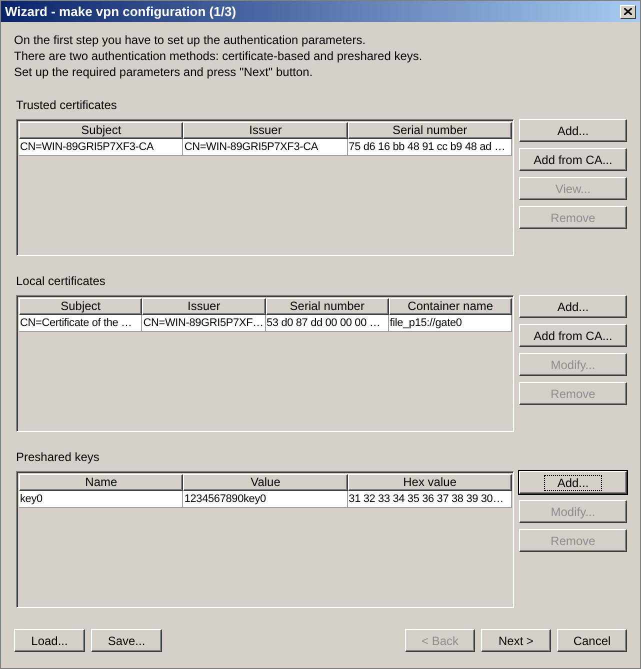  I want to click on table-cell: file_p15://gate0, so click(450, 323).